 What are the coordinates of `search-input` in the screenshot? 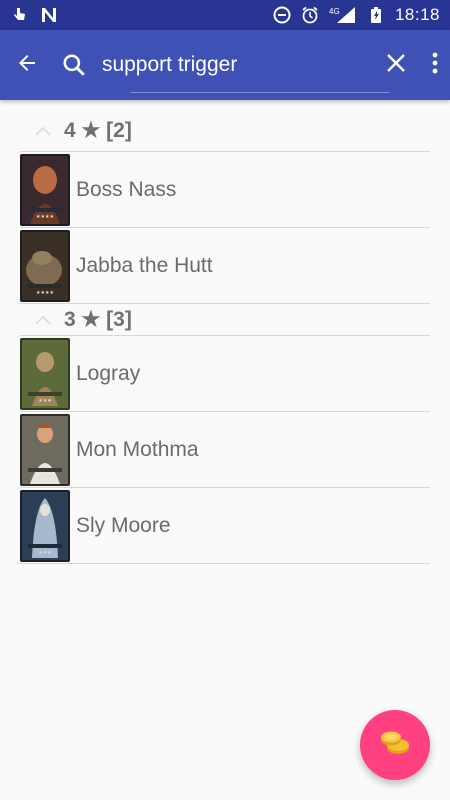 It's located at (237, 65).